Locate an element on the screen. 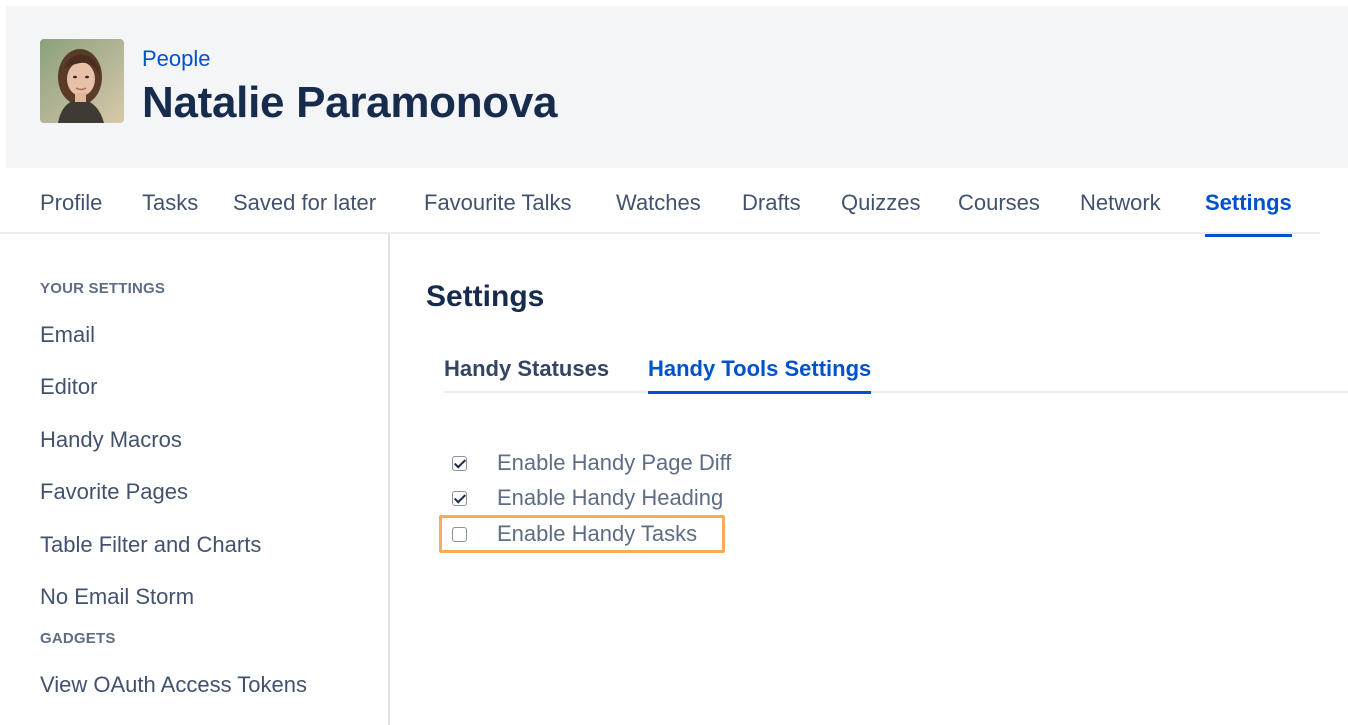 This screenshot has height=725, width=1348. tab-network: Network is located at coordinates (1120, 203).